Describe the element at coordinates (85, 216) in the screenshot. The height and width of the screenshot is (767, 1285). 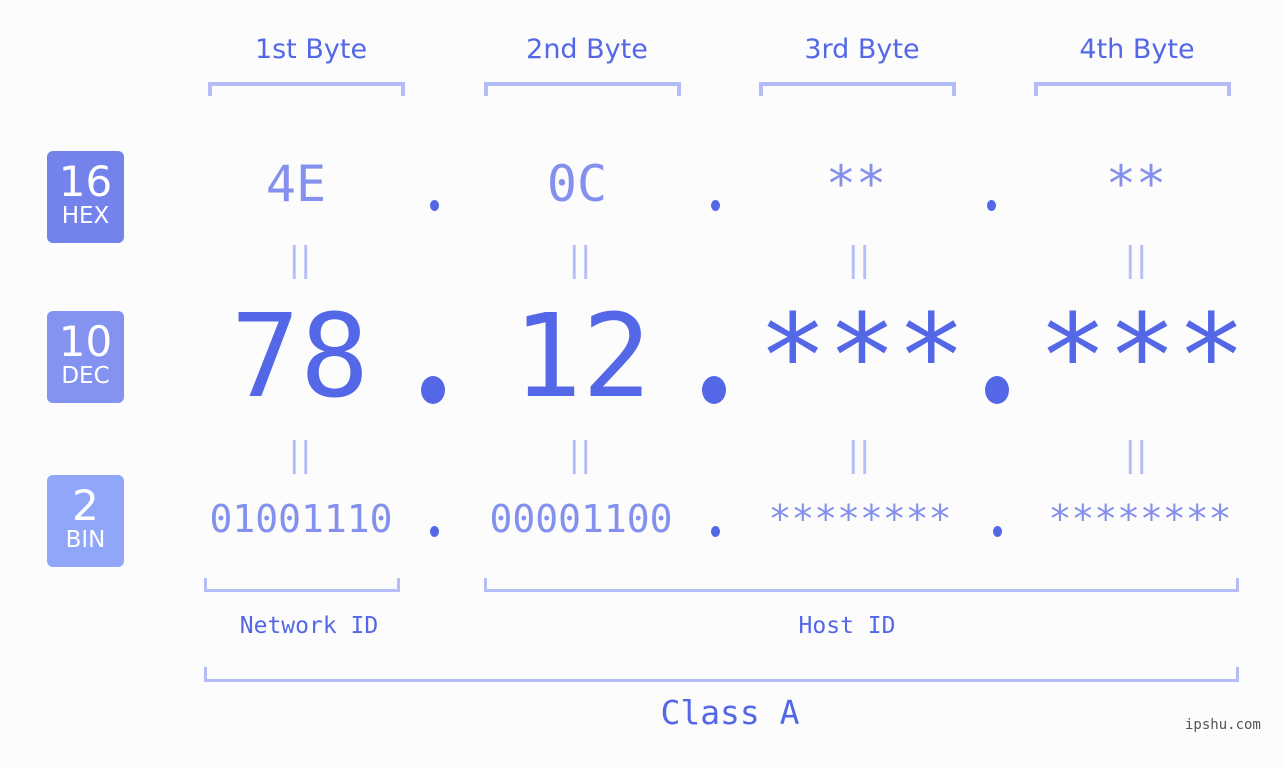
I see `hex-badge-label: HEX` at that location.